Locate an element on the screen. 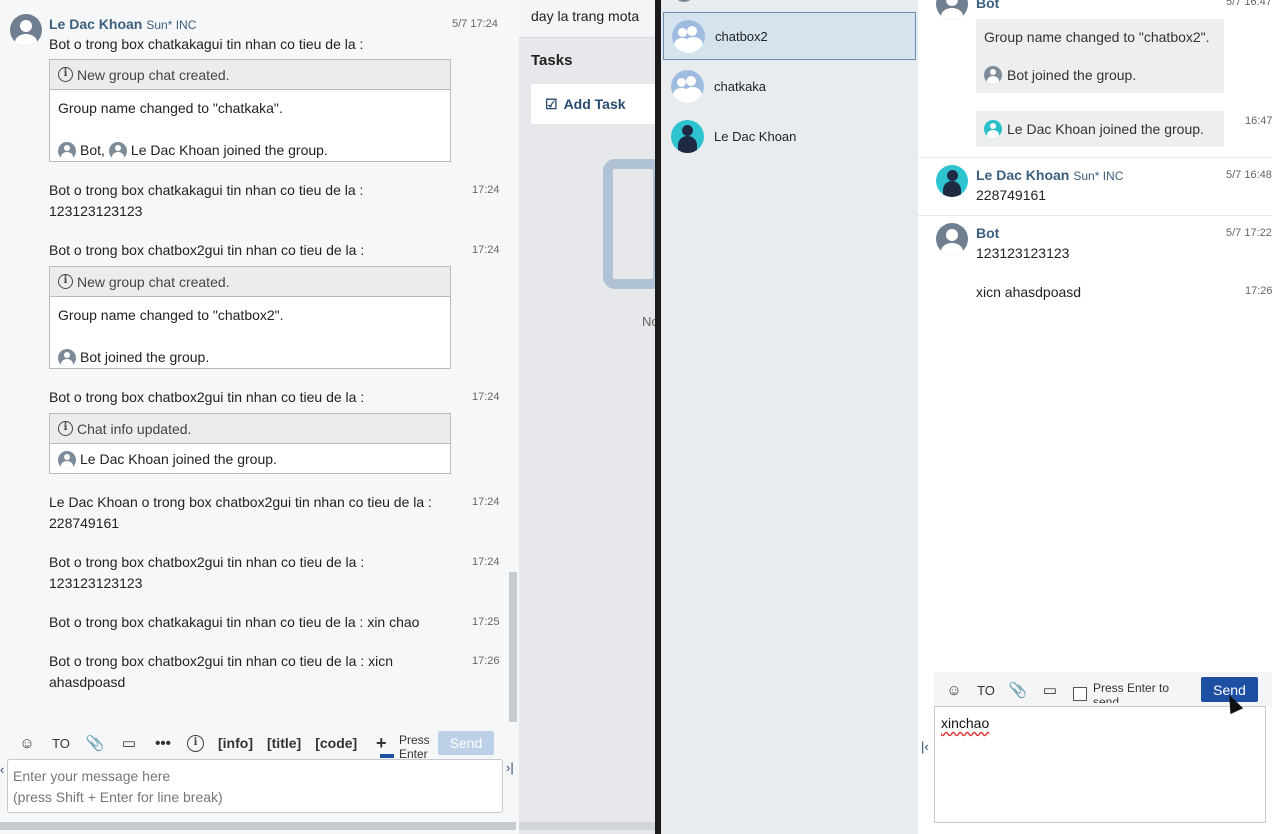 The image size is (1272, 834). system-box-header: Chat info updated. is located at coordinates (134, 428).